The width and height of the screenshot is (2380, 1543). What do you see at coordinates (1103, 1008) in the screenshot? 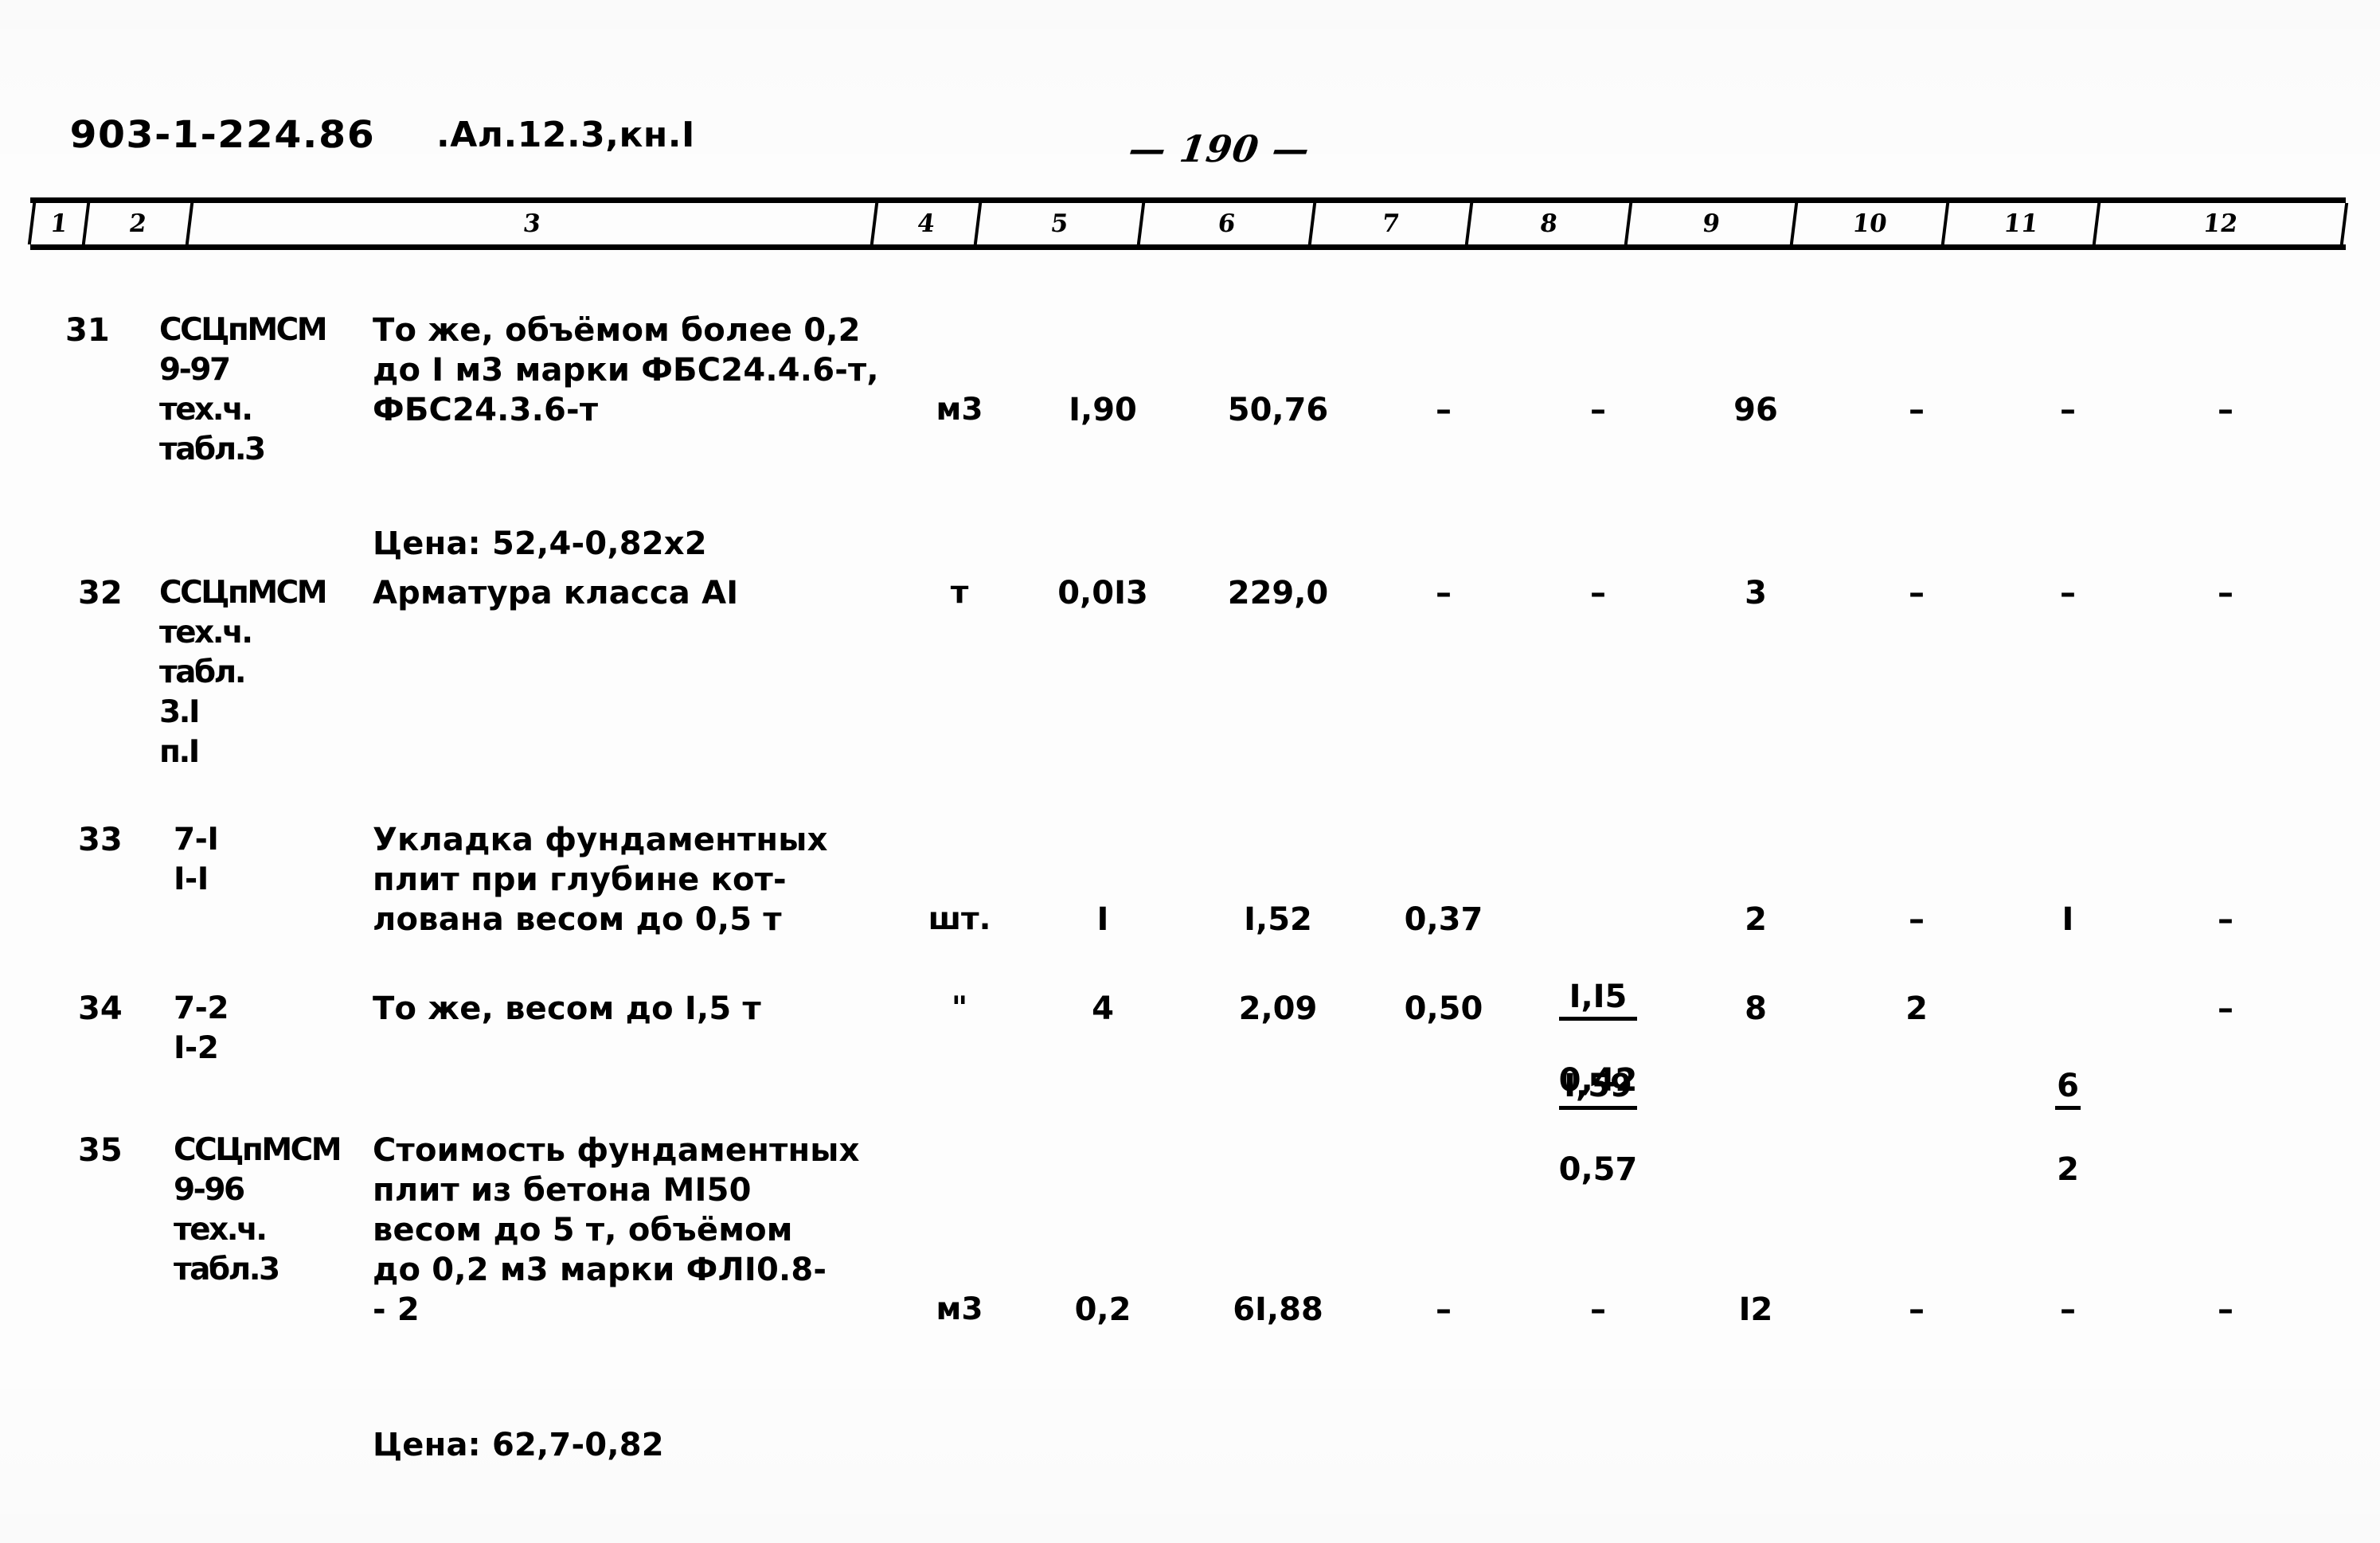
I see `row-col5: 4` at bounding box center [1103, 1008].